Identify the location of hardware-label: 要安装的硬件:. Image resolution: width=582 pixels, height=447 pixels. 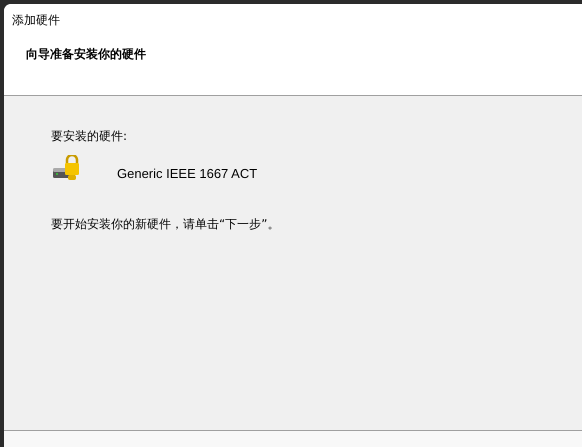
(89, 136).